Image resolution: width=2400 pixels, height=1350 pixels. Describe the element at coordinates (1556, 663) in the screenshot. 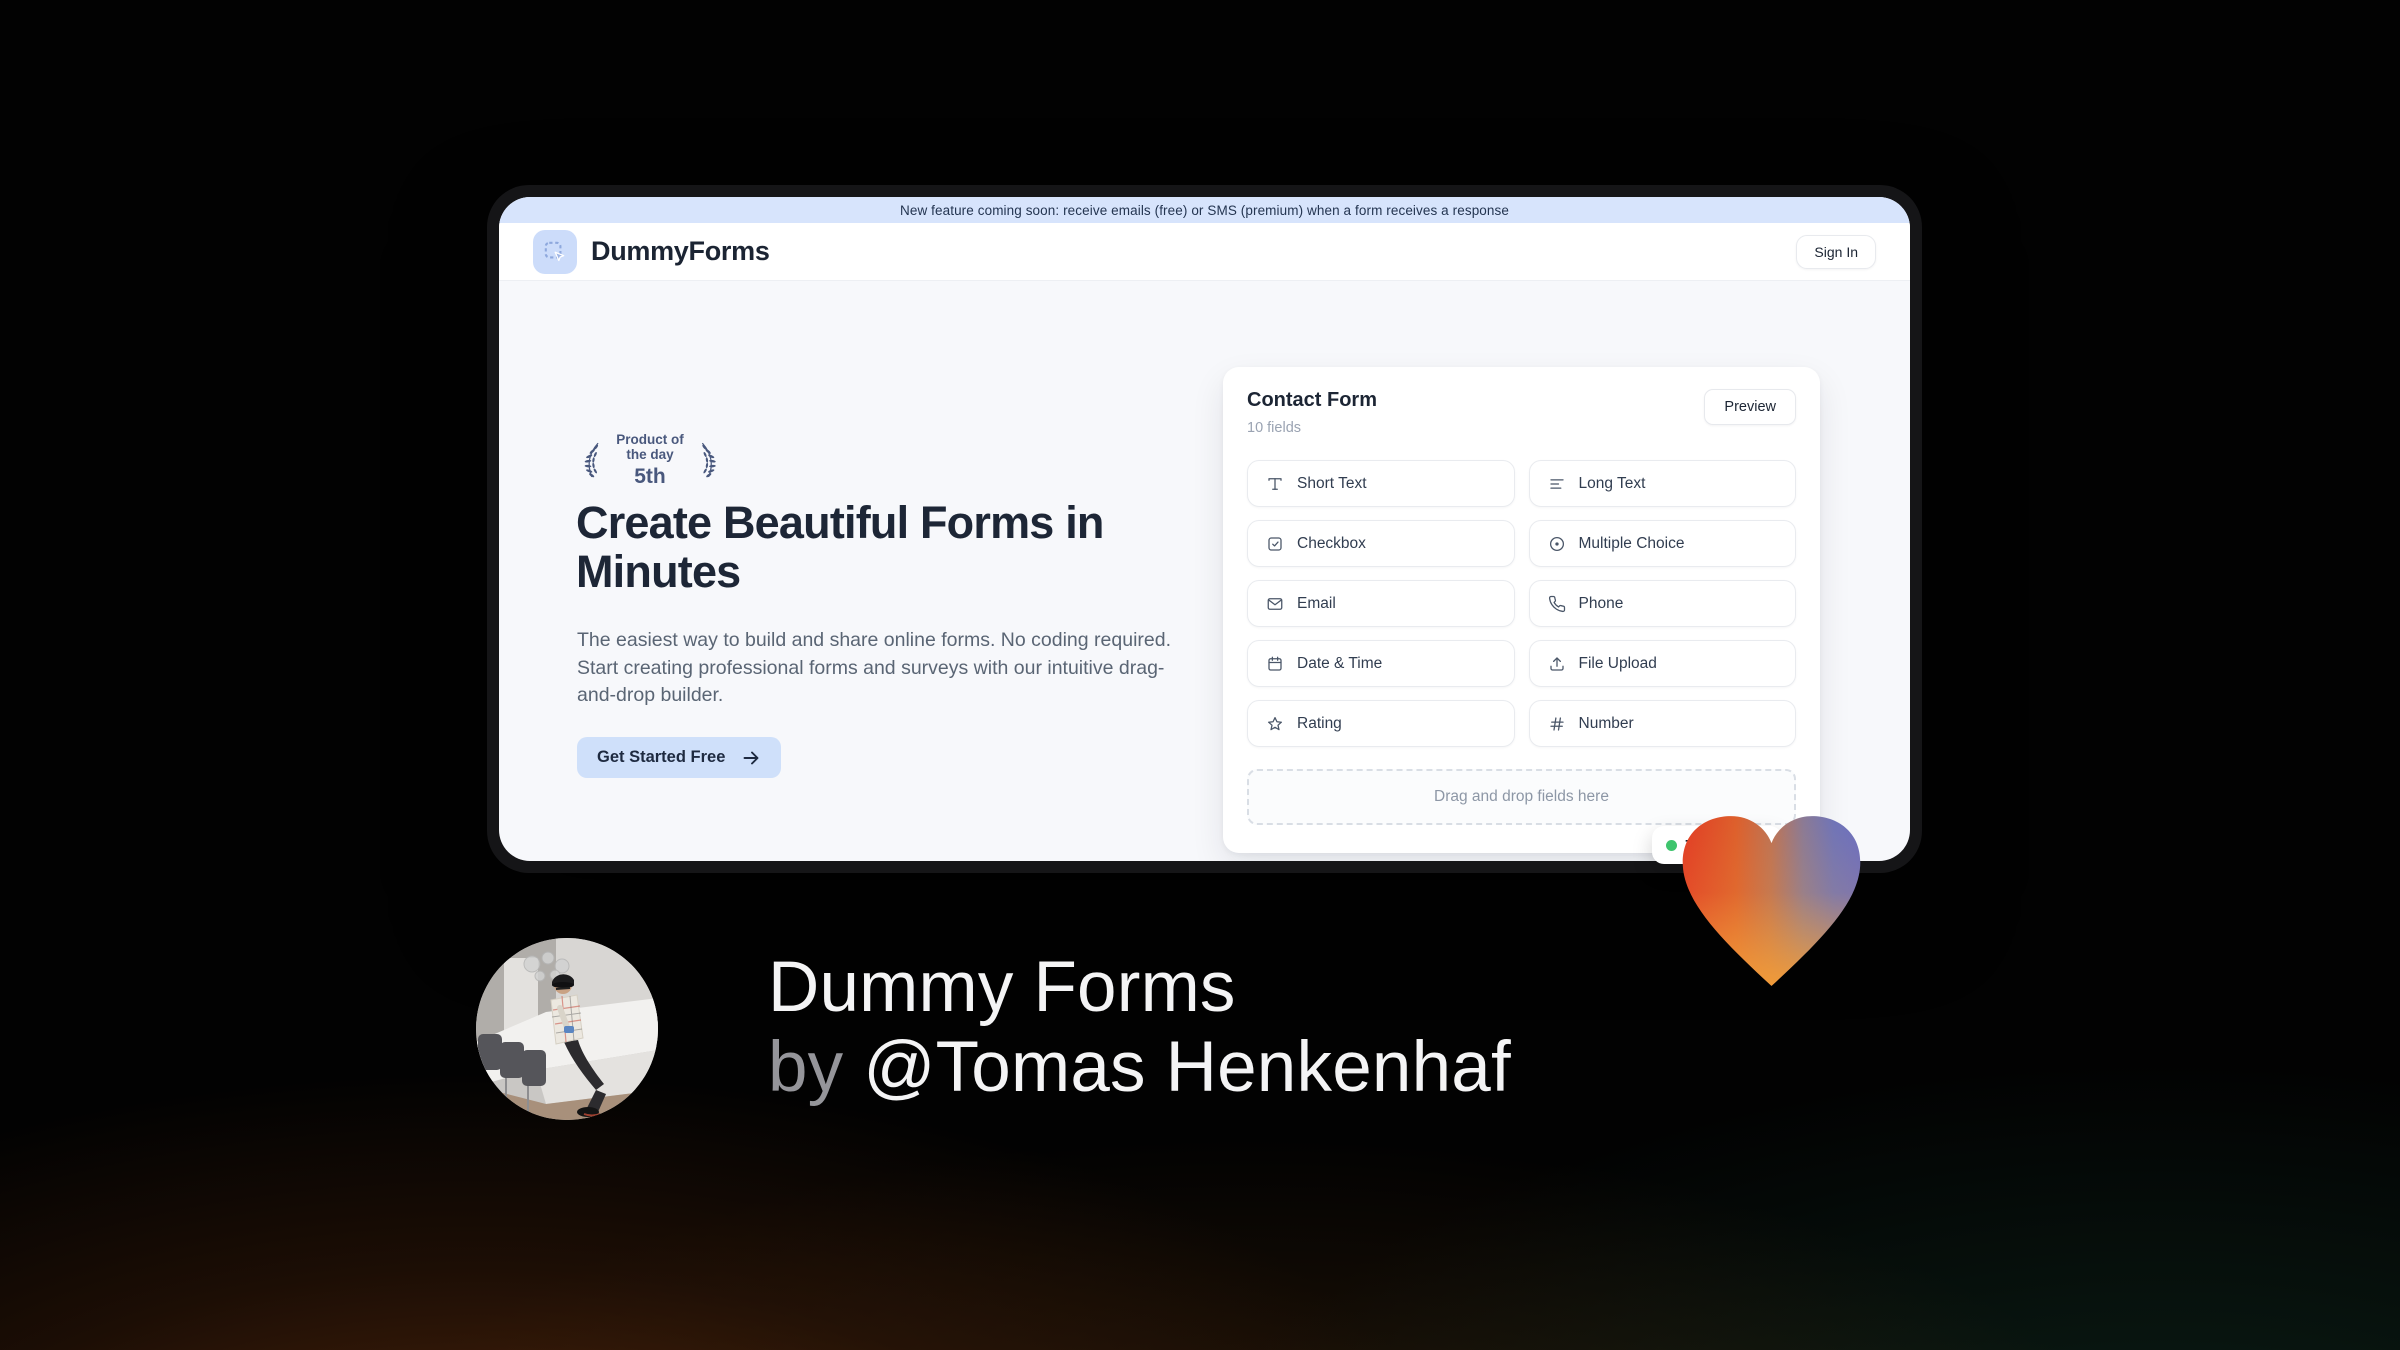

I see `file-upload-icon` at that location.